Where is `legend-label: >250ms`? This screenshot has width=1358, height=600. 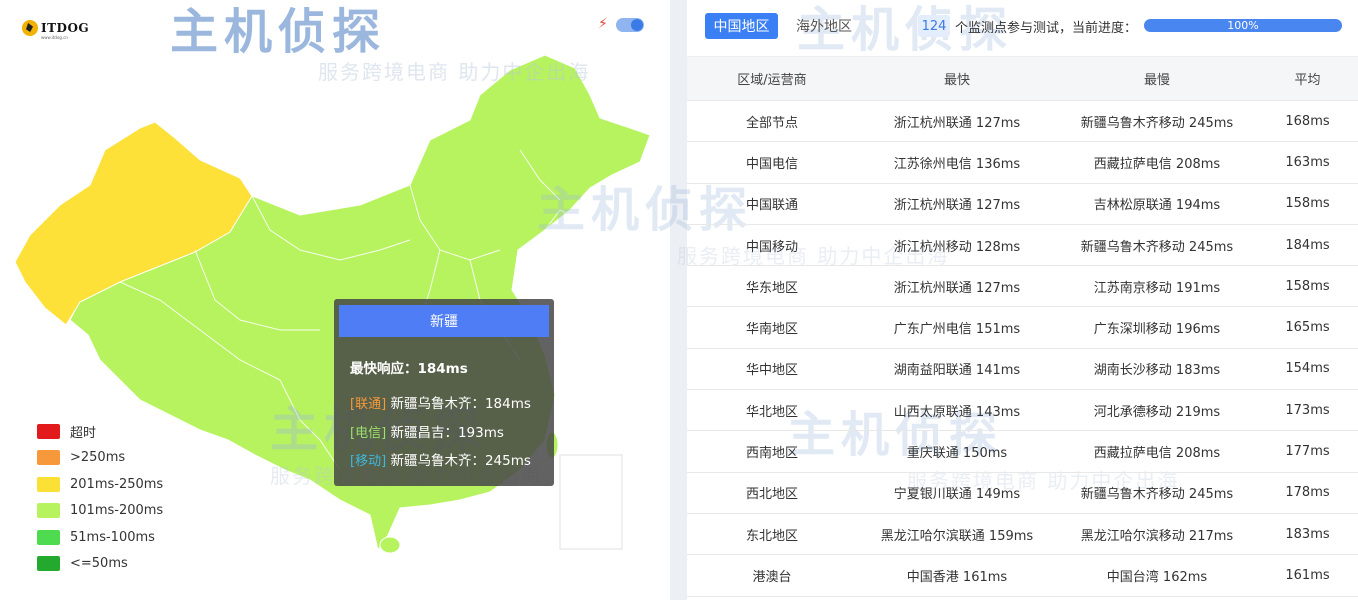 legend-label: >250ms is located at coordinates (97, 457).